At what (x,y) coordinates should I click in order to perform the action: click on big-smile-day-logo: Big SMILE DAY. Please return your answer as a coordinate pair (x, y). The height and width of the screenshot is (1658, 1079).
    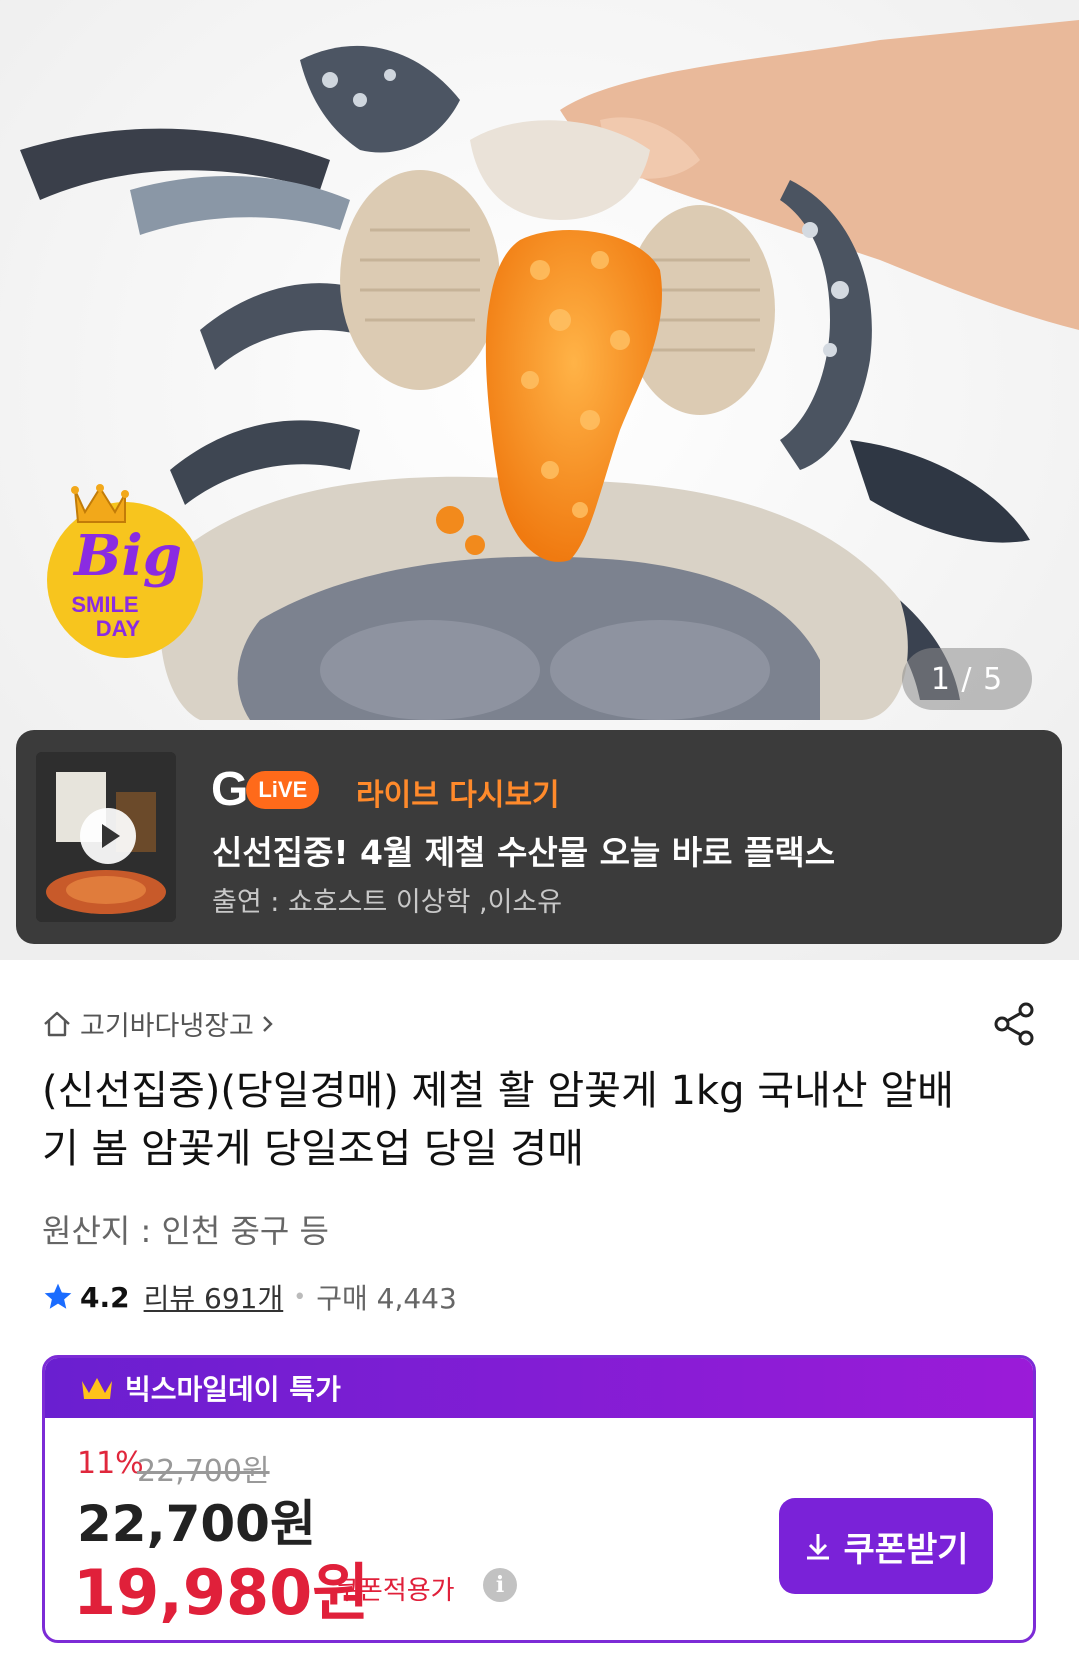
    Looking at the image, I should click on (125, 571).